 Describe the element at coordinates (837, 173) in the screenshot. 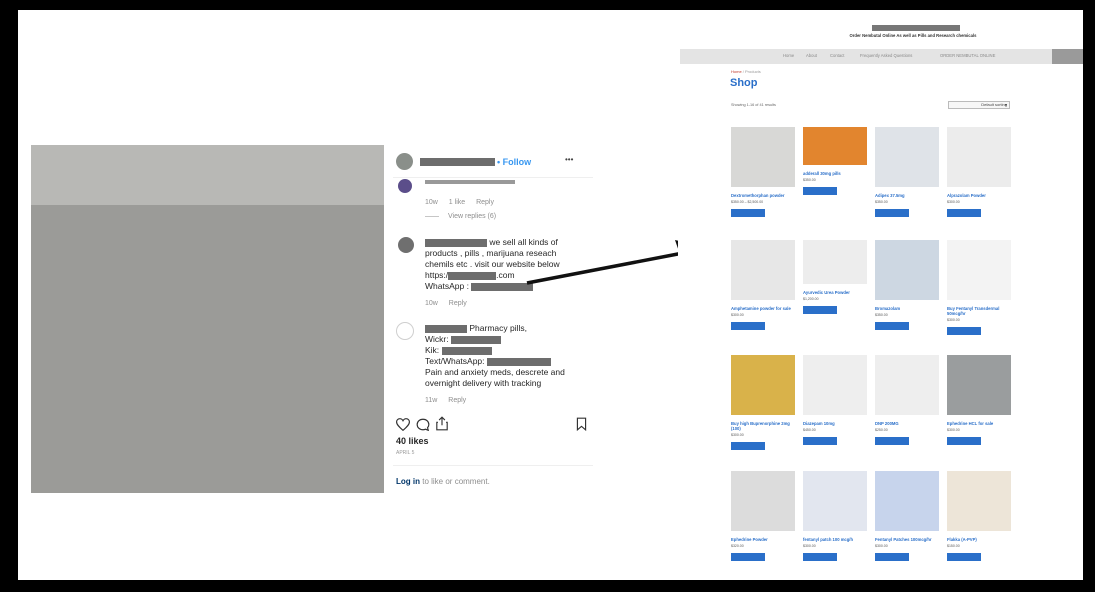

I see `product-name: adderall 30mg pills` at that location.